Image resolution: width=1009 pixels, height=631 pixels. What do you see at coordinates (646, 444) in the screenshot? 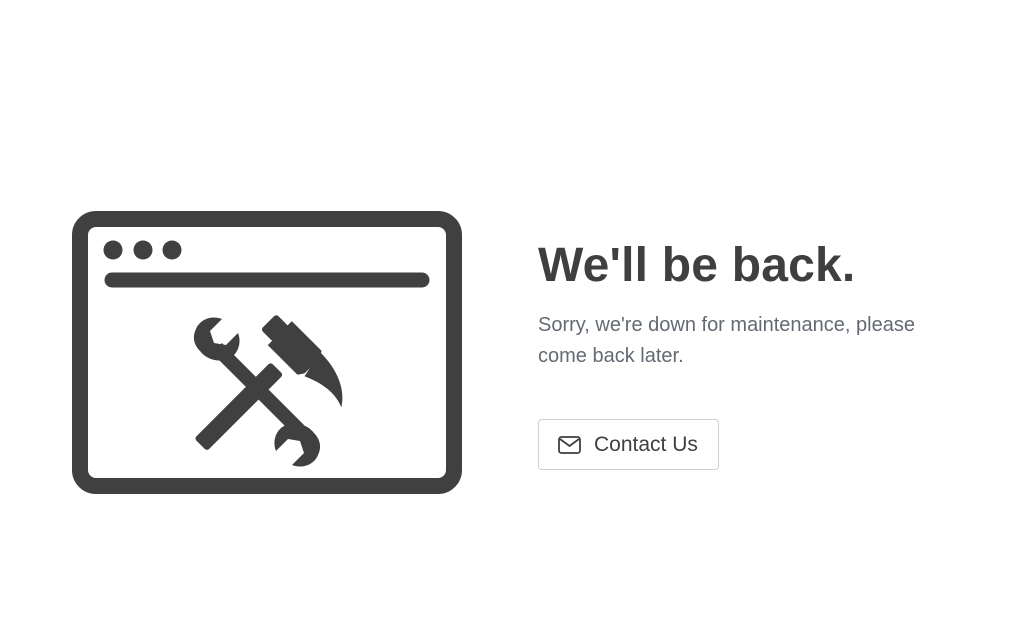
I see `contact-us-label: Contact Us` at bounding box center [646, 444].